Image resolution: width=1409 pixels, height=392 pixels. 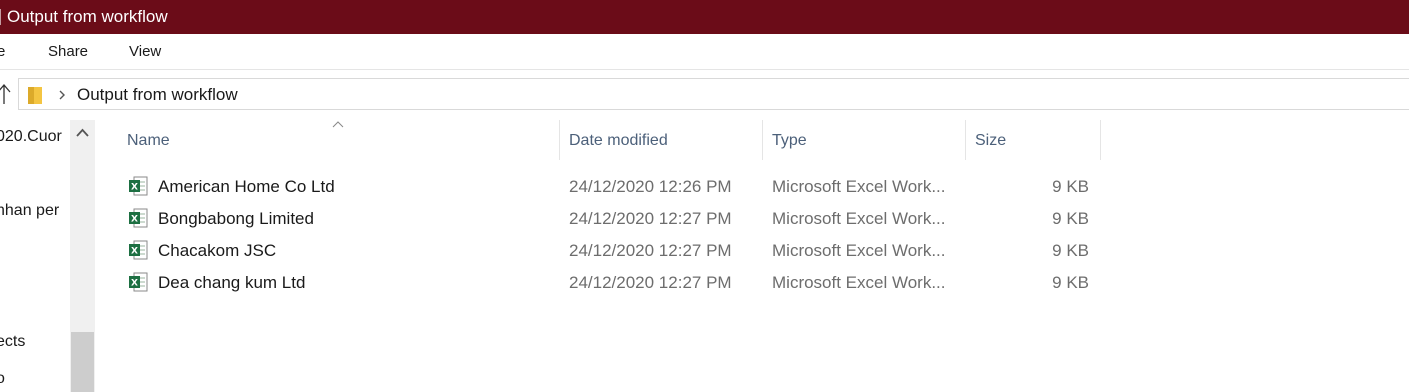 I want to click on file-name: Bongbabong Limited, so click(x=236, y=218).